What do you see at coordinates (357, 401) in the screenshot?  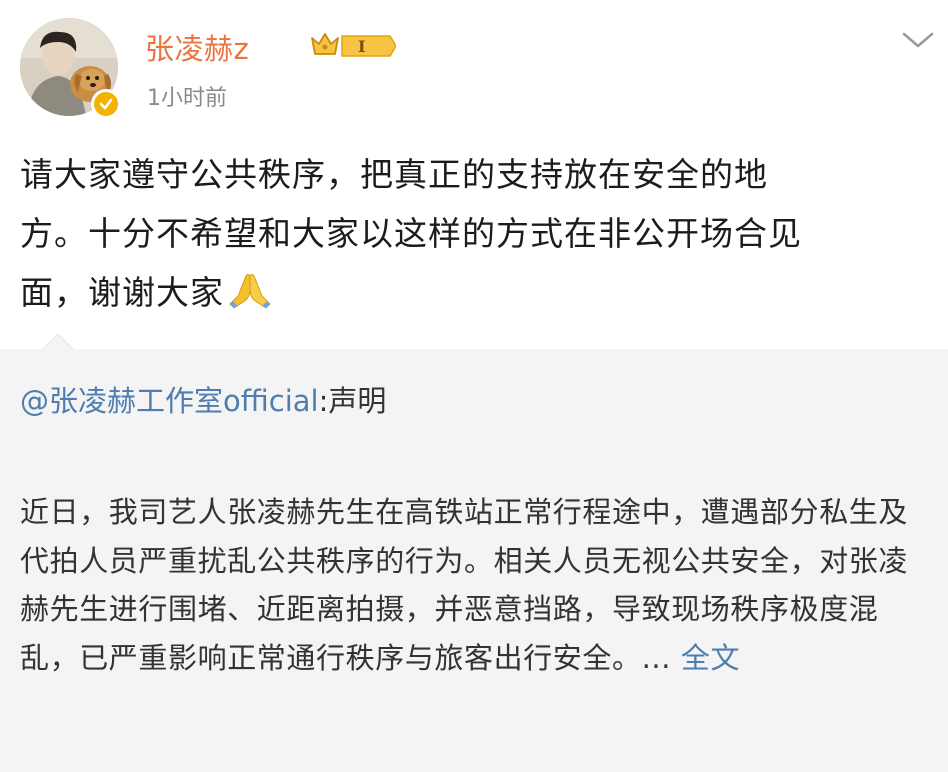 I see `repost-title: 声明` at bounding box center [357, 401].